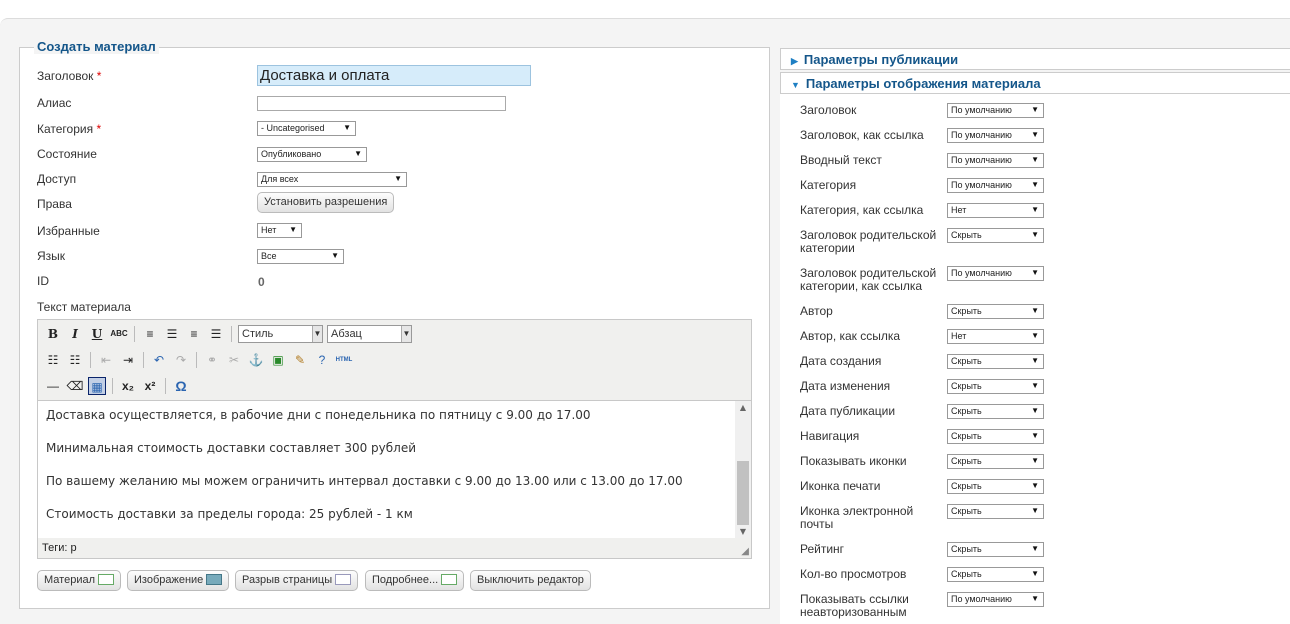  I want to click on option-label: Заголовок родительской категории, so click(868, 241).